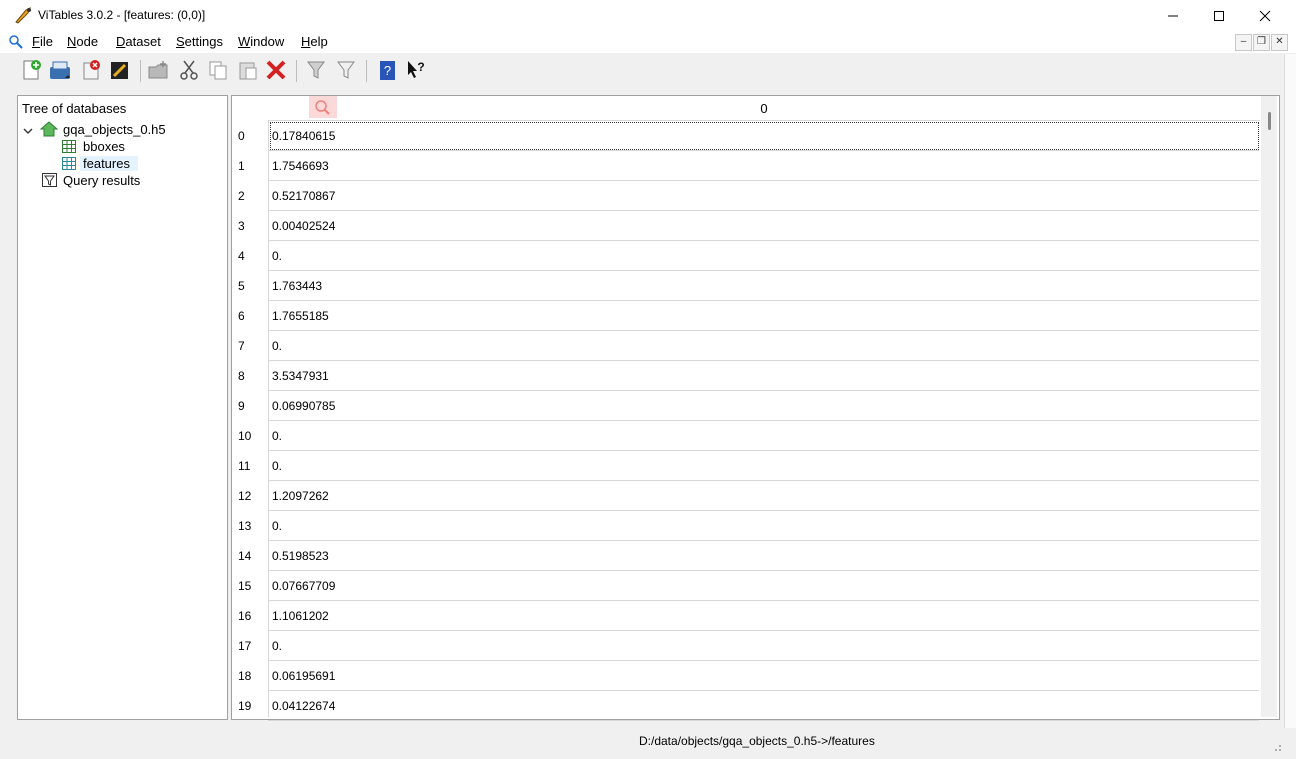 This screenshot has width=1296, height=759. I want to click on background-window-edge, so click(1290, 406).